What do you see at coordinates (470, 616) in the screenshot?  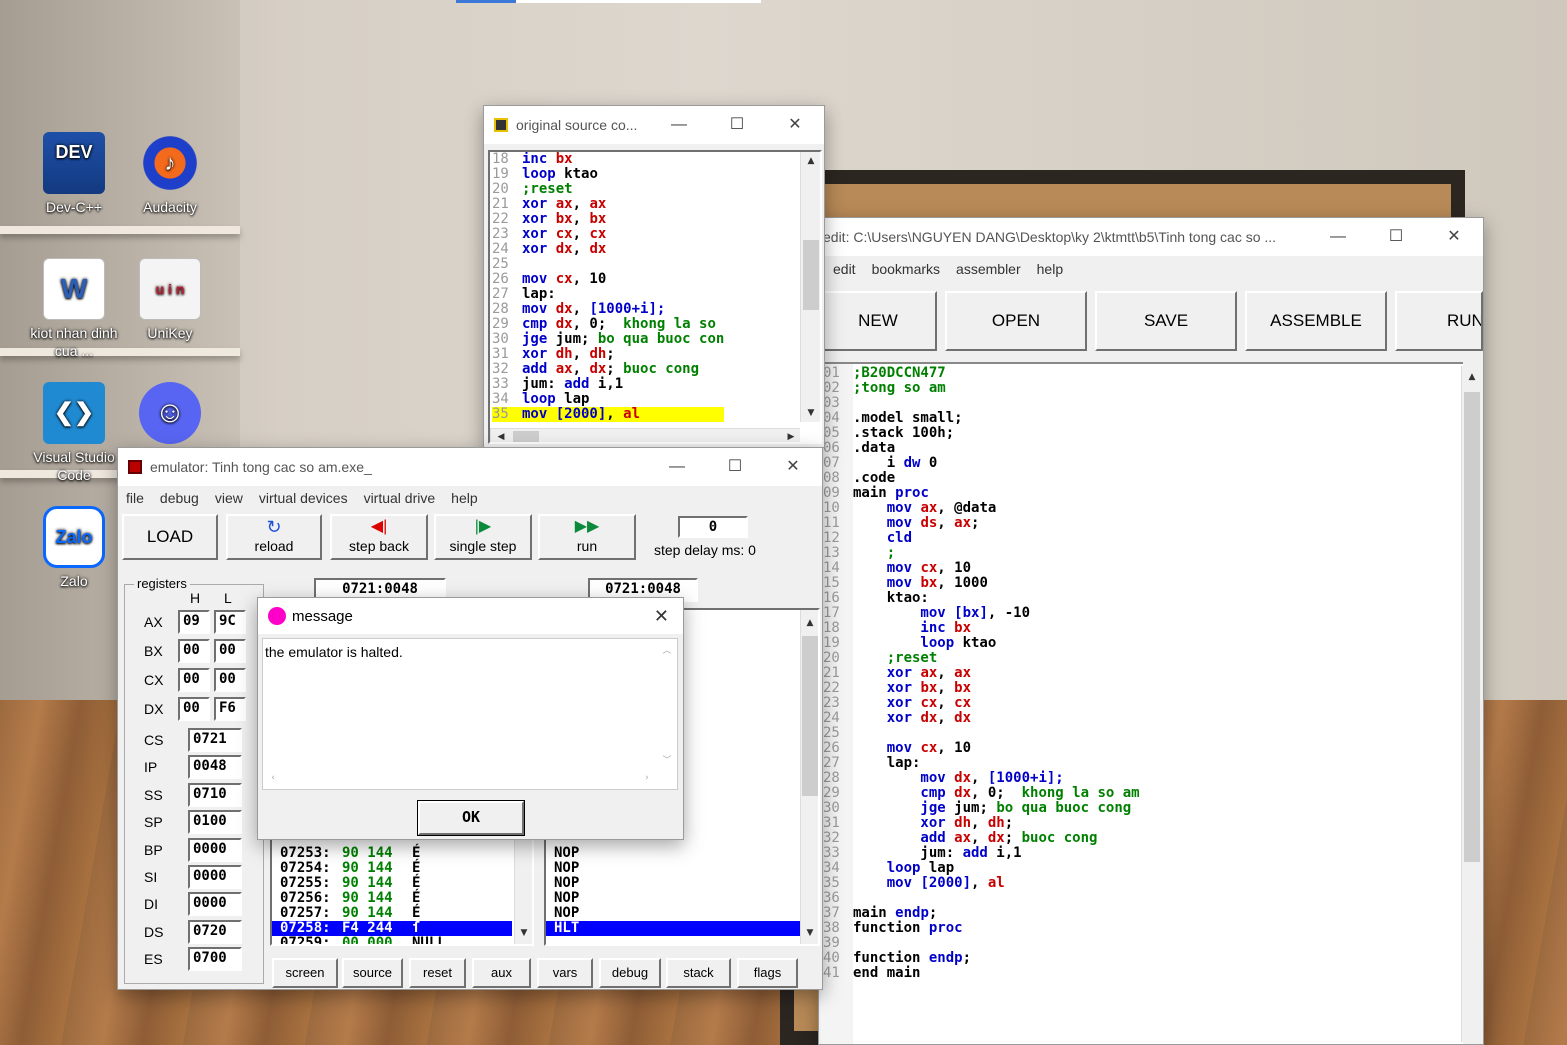 I see `message-titlebar: message ✕` at bounding box center [470, 616].